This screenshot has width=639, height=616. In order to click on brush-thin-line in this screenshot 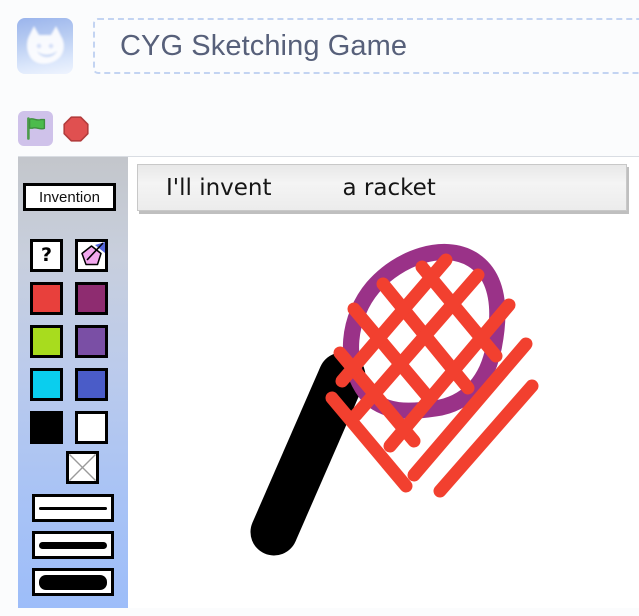, I will do `click(73, 508)`.